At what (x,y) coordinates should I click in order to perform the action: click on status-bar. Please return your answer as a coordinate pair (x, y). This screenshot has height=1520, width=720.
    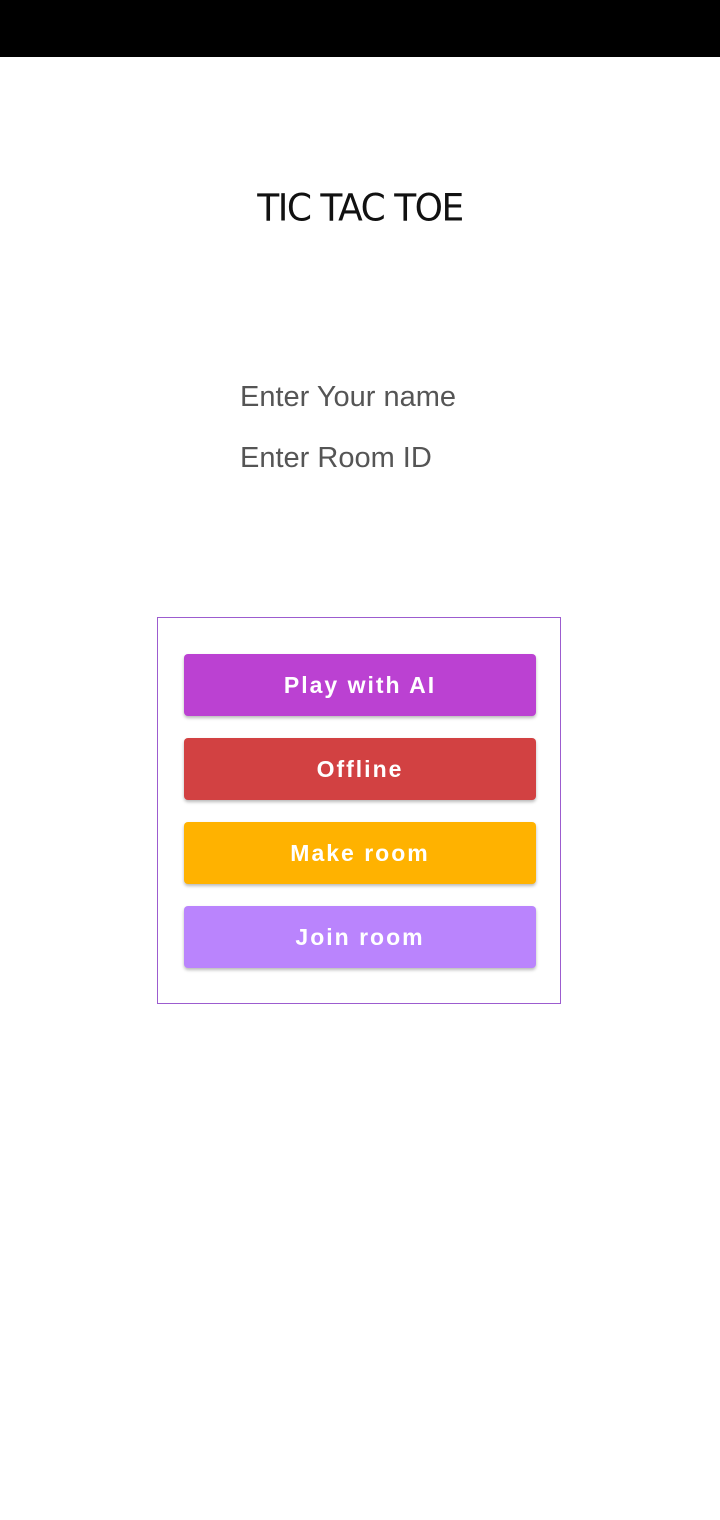
    Looking at the image, I should click on (360, 28).